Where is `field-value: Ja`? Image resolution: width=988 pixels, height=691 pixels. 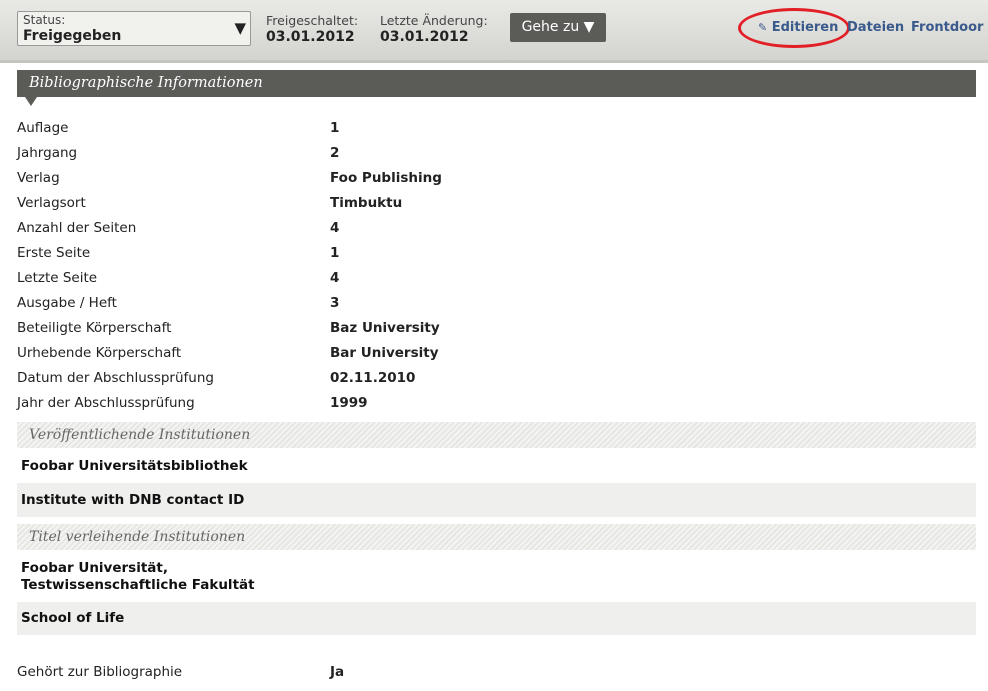 field-value: Ja is located at coordinates (337, 672).